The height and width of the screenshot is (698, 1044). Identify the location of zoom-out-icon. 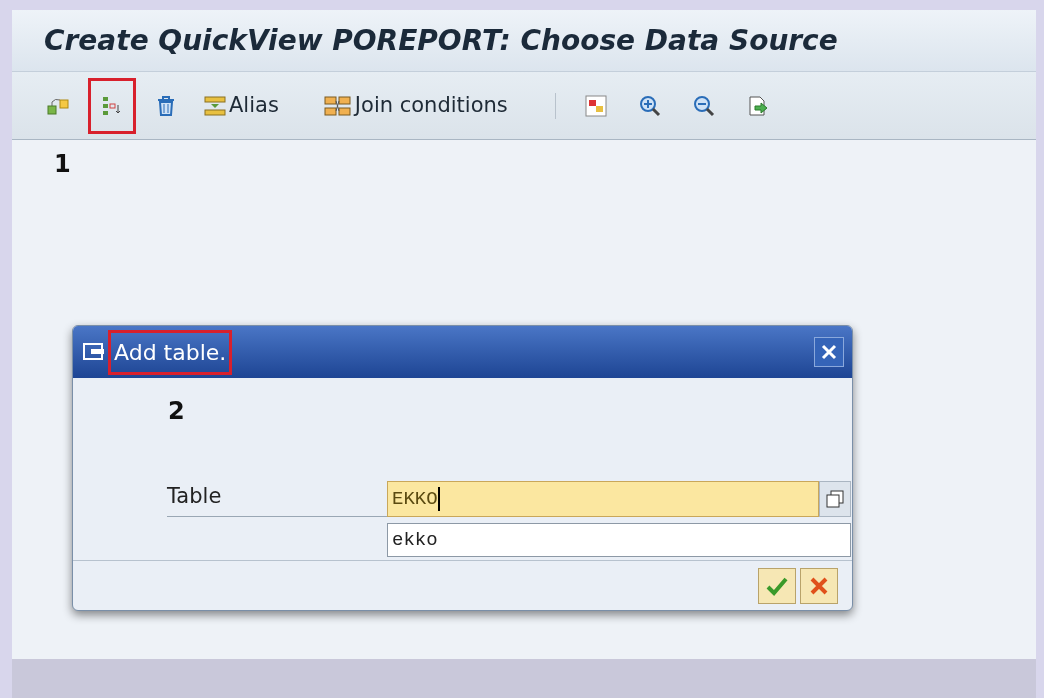
(703, 105).